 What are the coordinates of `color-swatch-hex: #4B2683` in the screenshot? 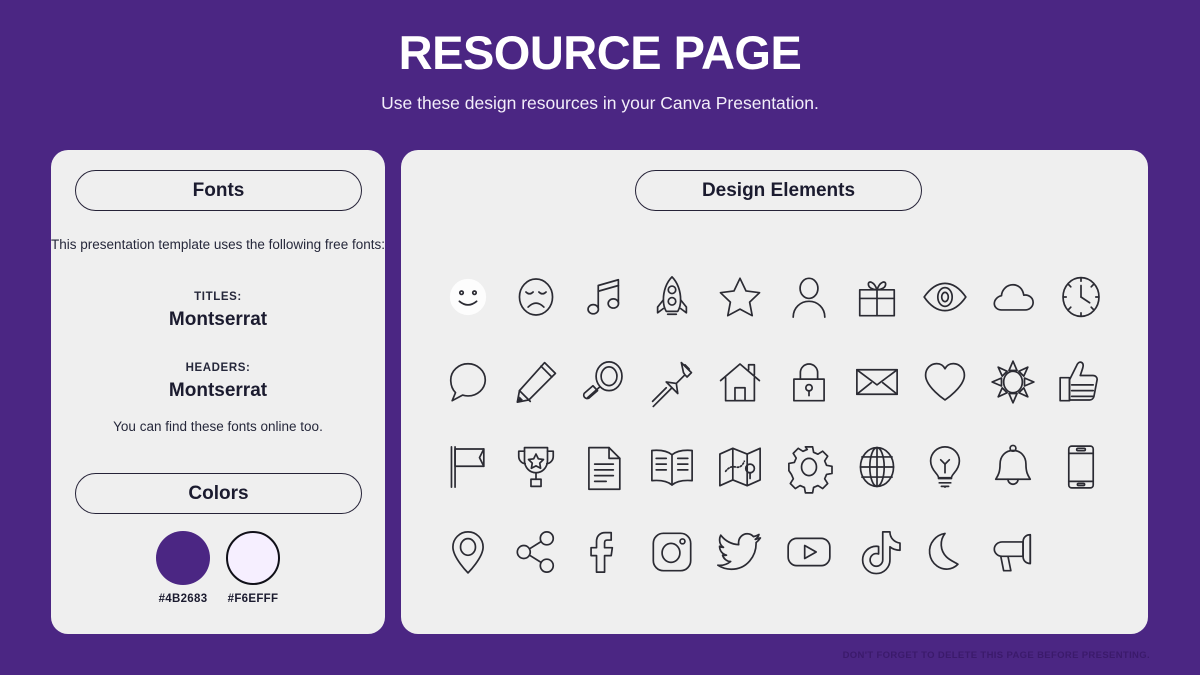 It's located at (183, 599).